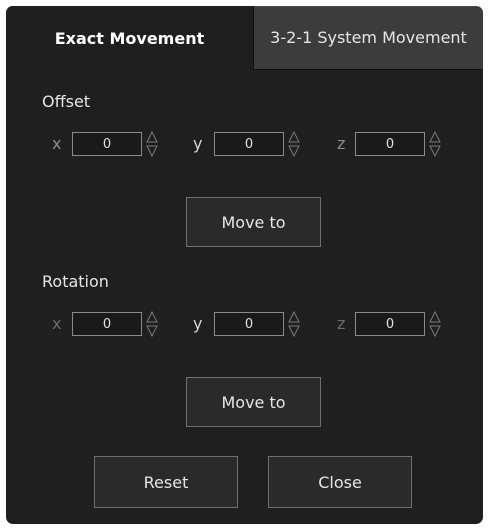 The height and width of the screenshot is (530, 489). I want to click on tab-321-system-movement: 3-2-1 System Movement, so click(368, 38).